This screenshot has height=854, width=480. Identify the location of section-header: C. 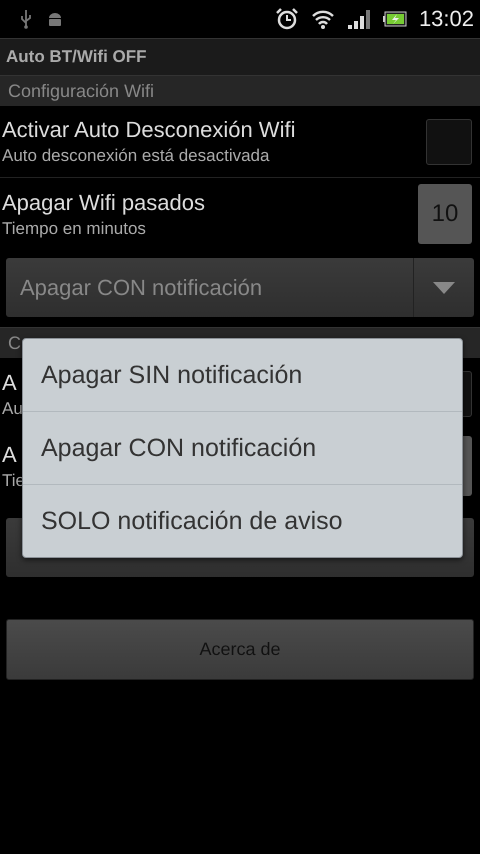
(14, 343).